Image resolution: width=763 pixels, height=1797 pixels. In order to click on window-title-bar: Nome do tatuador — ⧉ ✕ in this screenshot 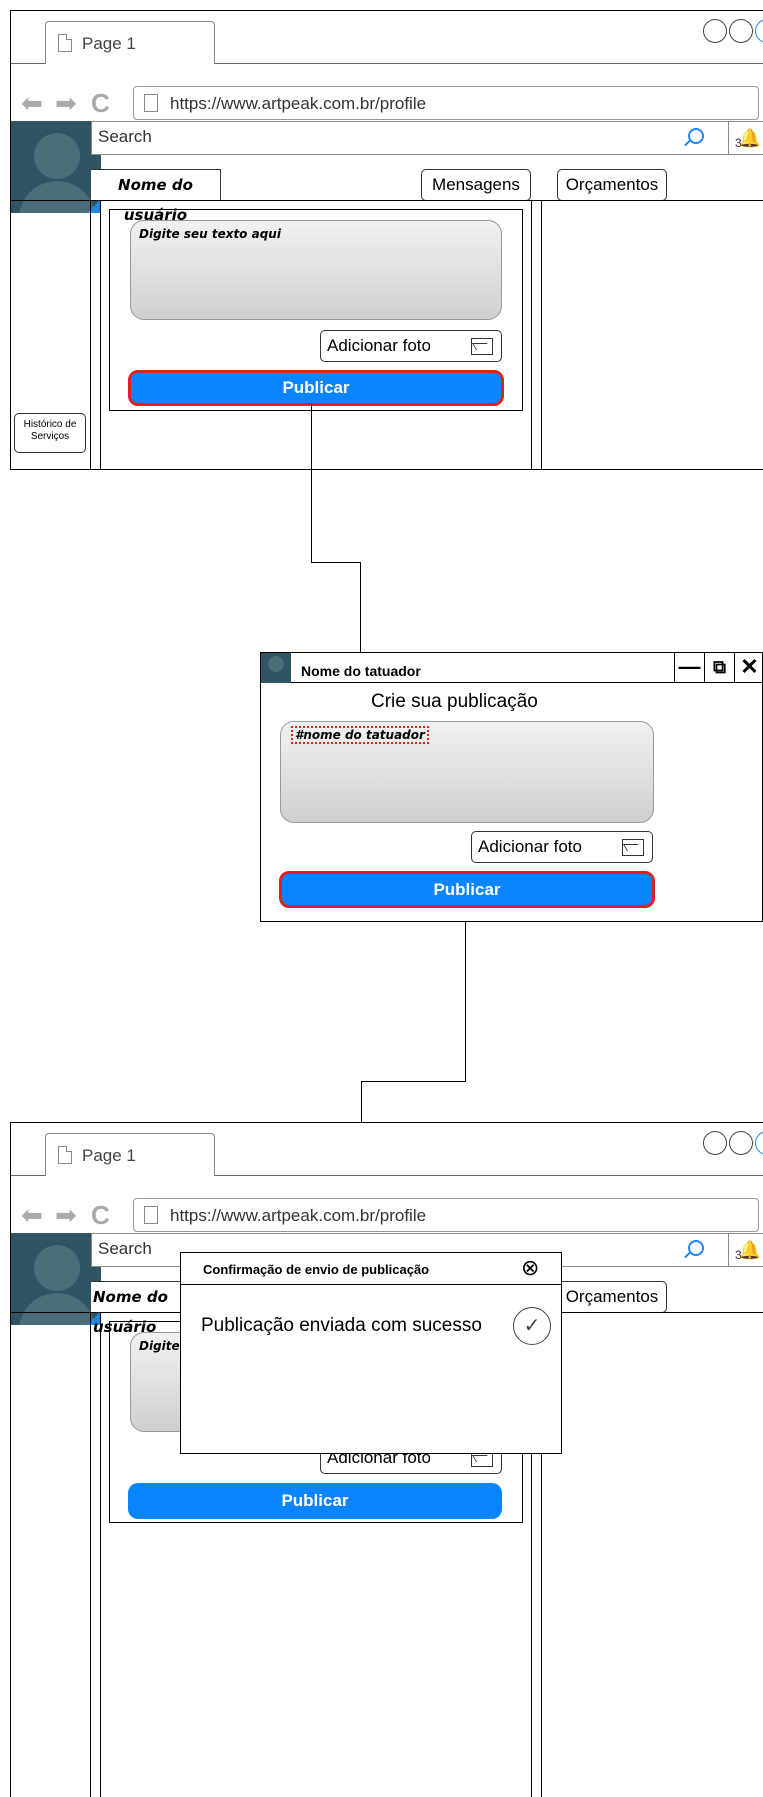, I will do `click(511, 668)`.